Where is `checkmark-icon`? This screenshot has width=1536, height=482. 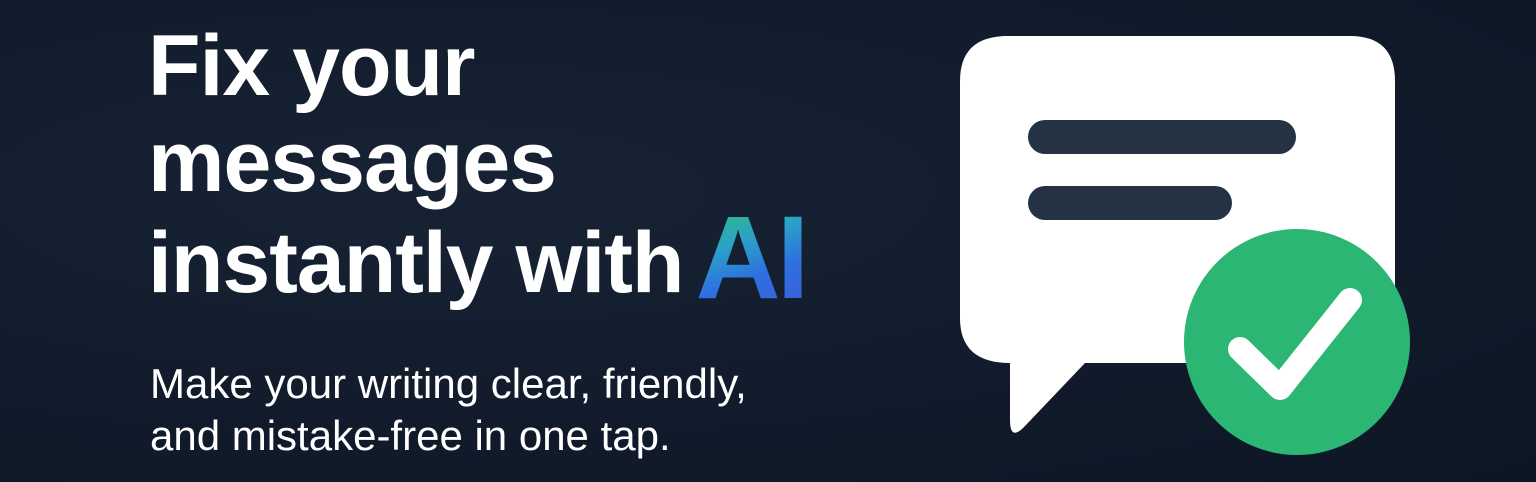
checkmark-icon is located at coordinates (1297, 342).